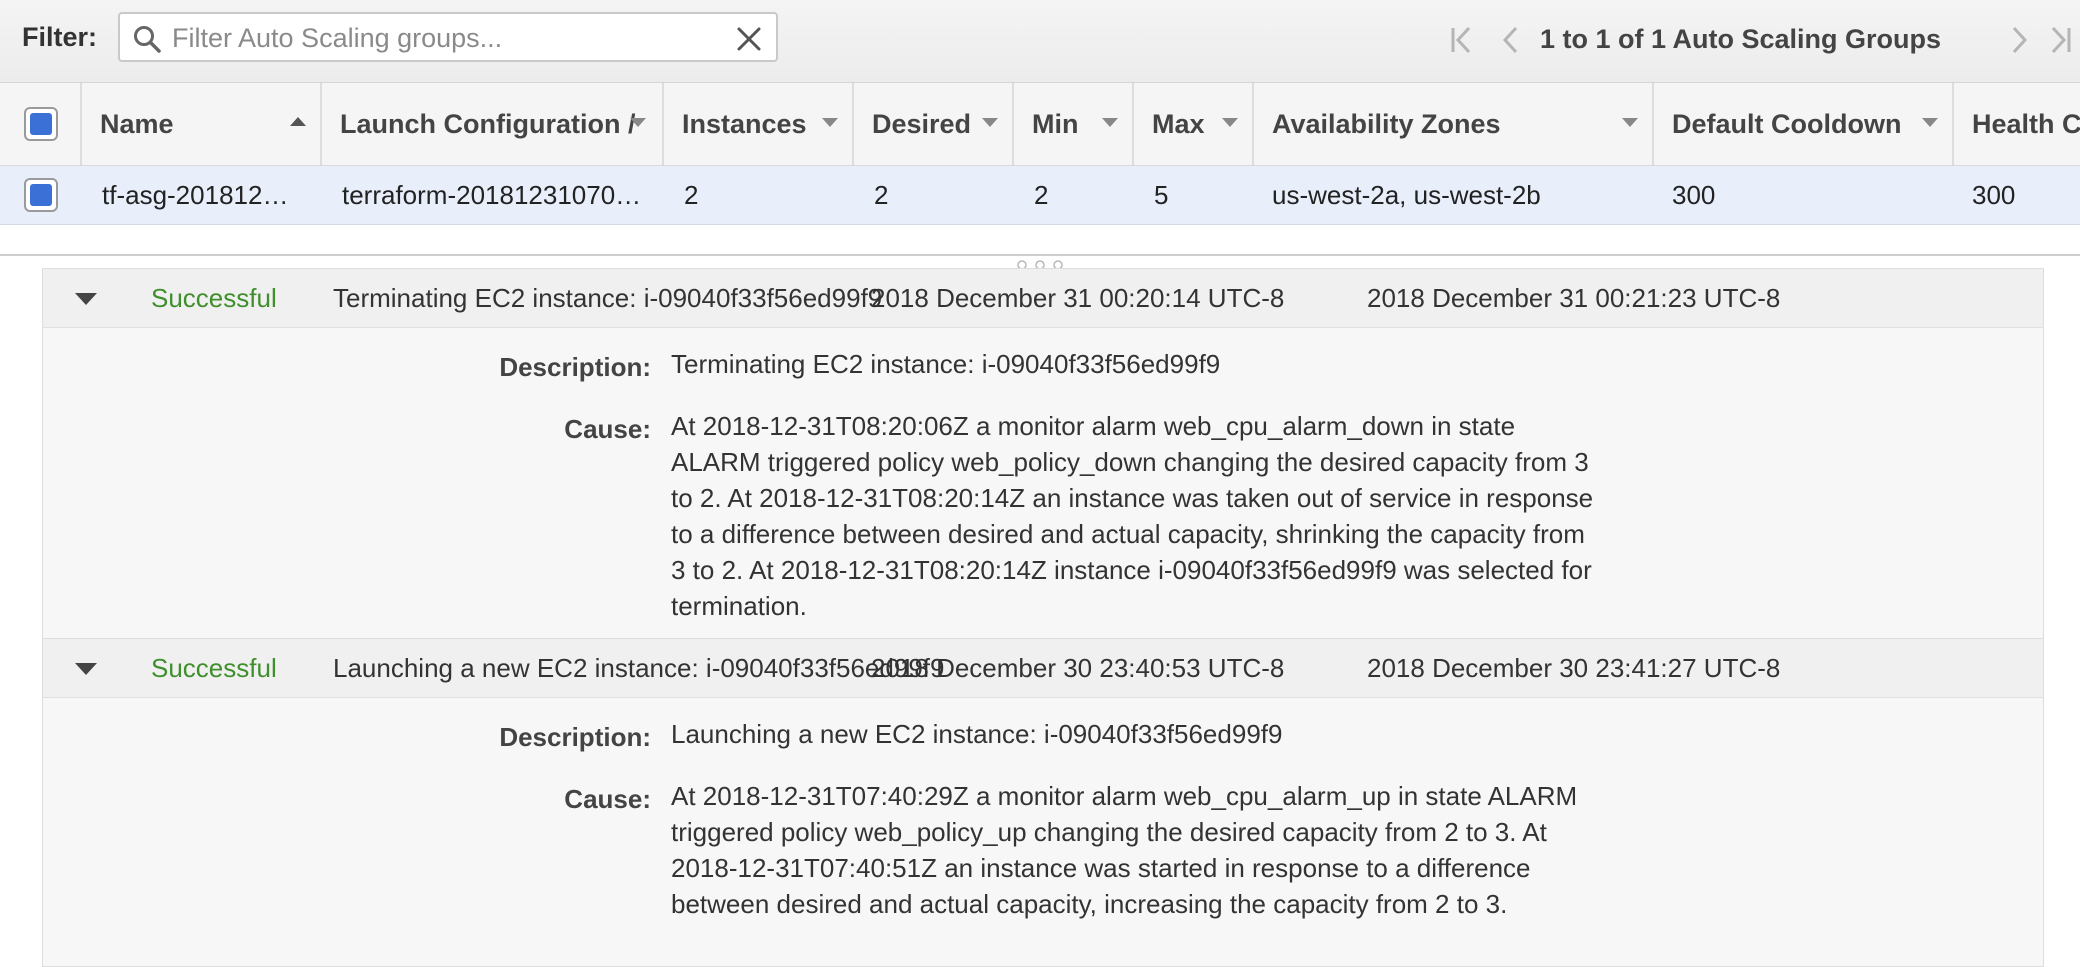 This screenshot has height=967, width=2080. Describe the element at coordinates (60, 37) in the screenshot. I see `filter-label: Filter:` at that location.